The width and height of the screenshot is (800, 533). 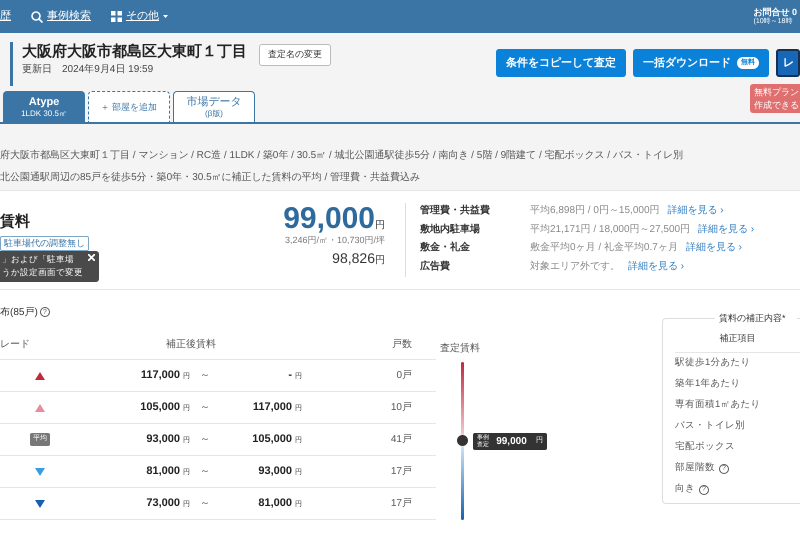 I want to click on contact-label: お問合せ 0, so click(x=775, y=11).